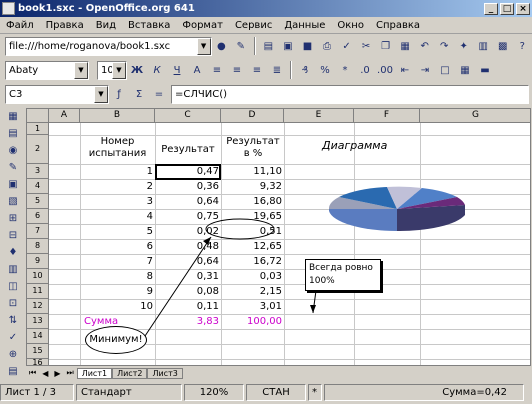 This screenshot has height=404, width=532. What do you see at coordinates (387, 116) in the screenshot?
I see `column-header-f: F` at bounding box center [387, 116].